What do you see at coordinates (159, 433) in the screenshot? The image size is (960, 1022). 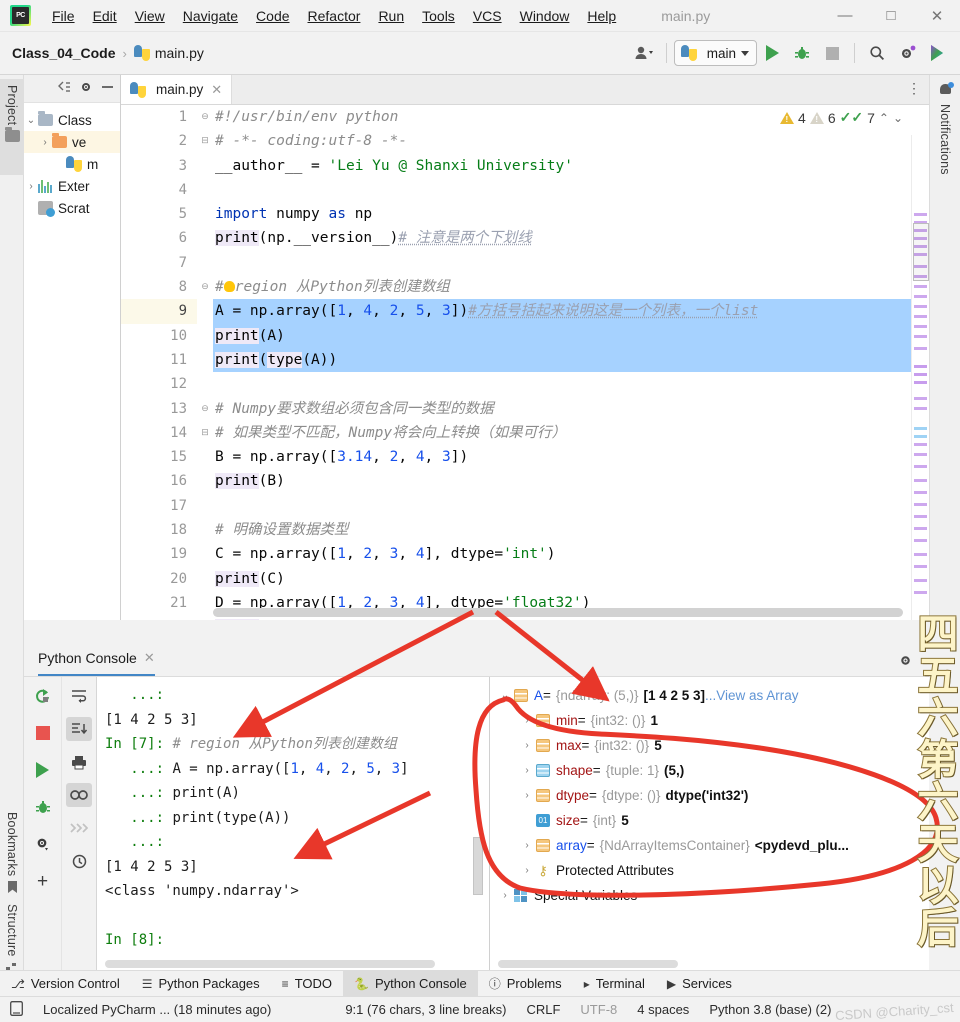 I see `line-number: 14` at bounding box center [159, 433].